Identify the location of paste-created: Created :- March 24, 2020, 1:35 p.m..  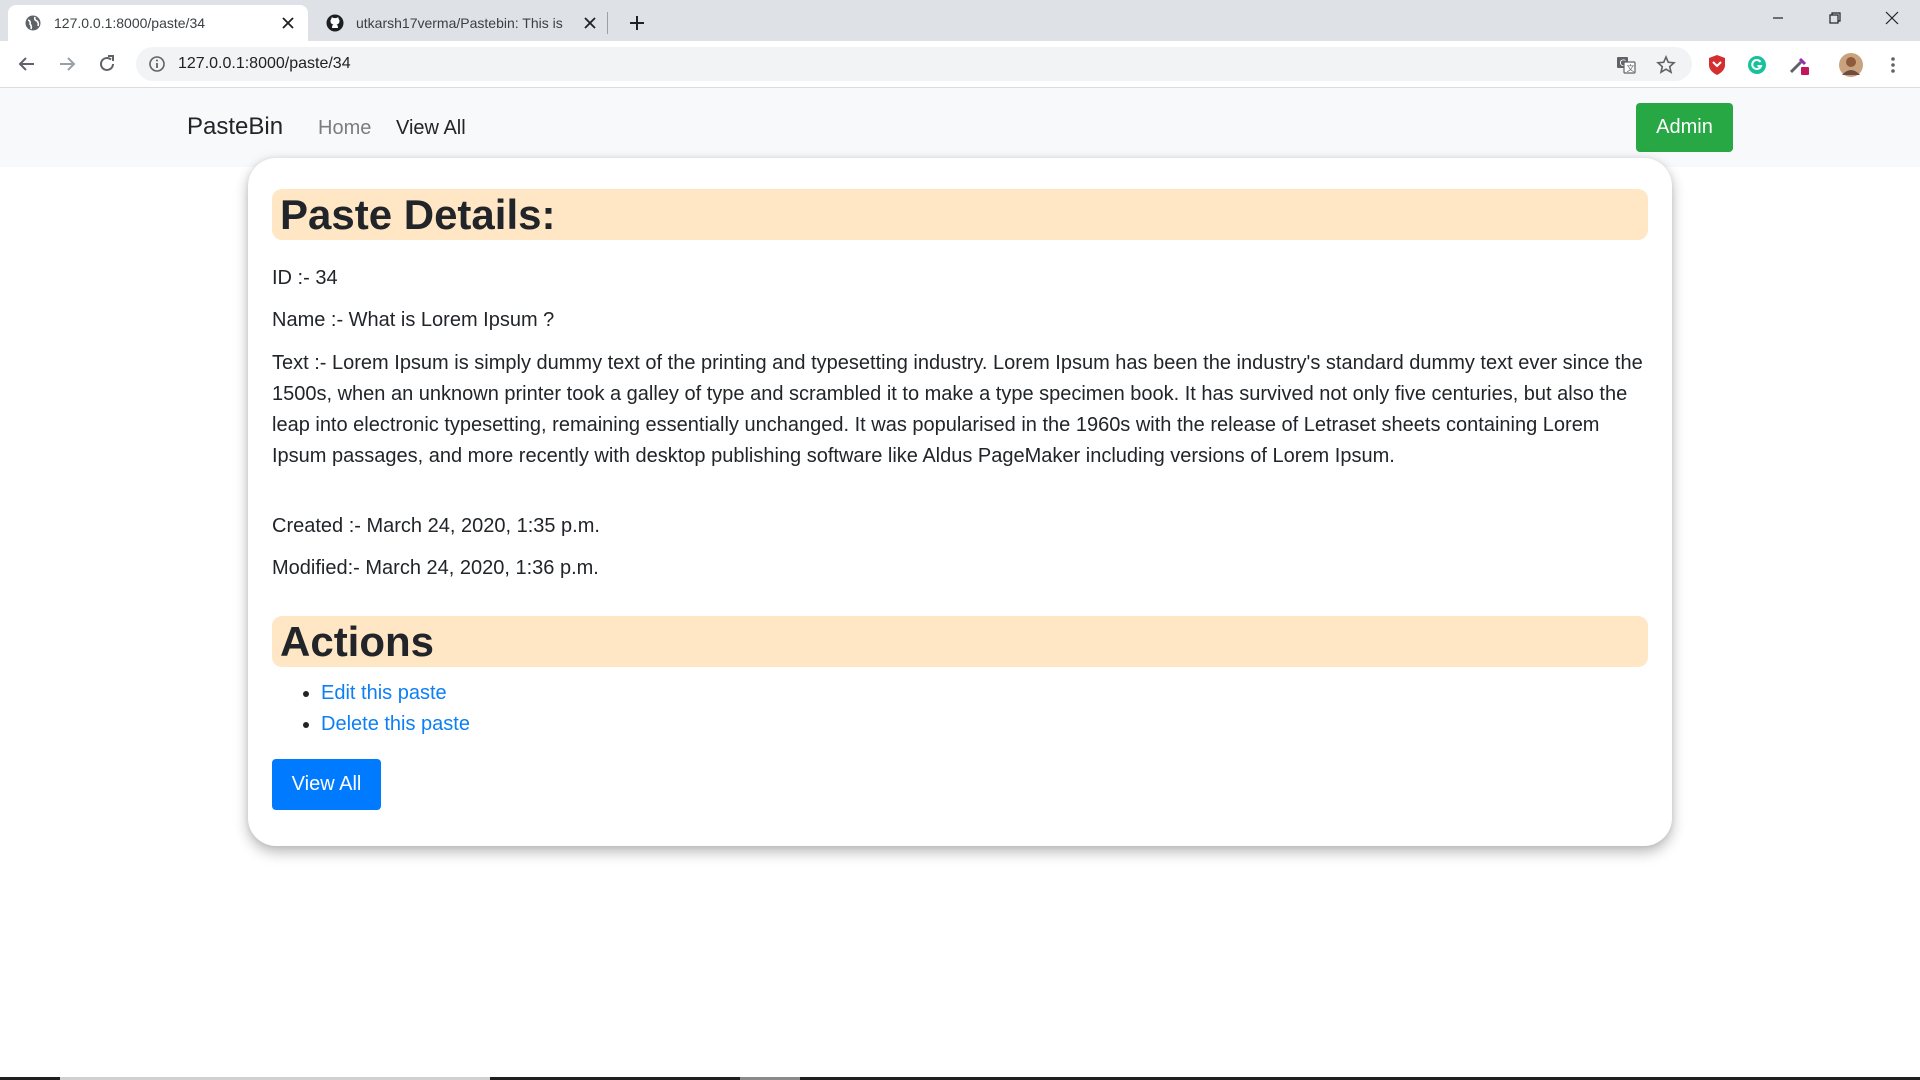
(436, 526).